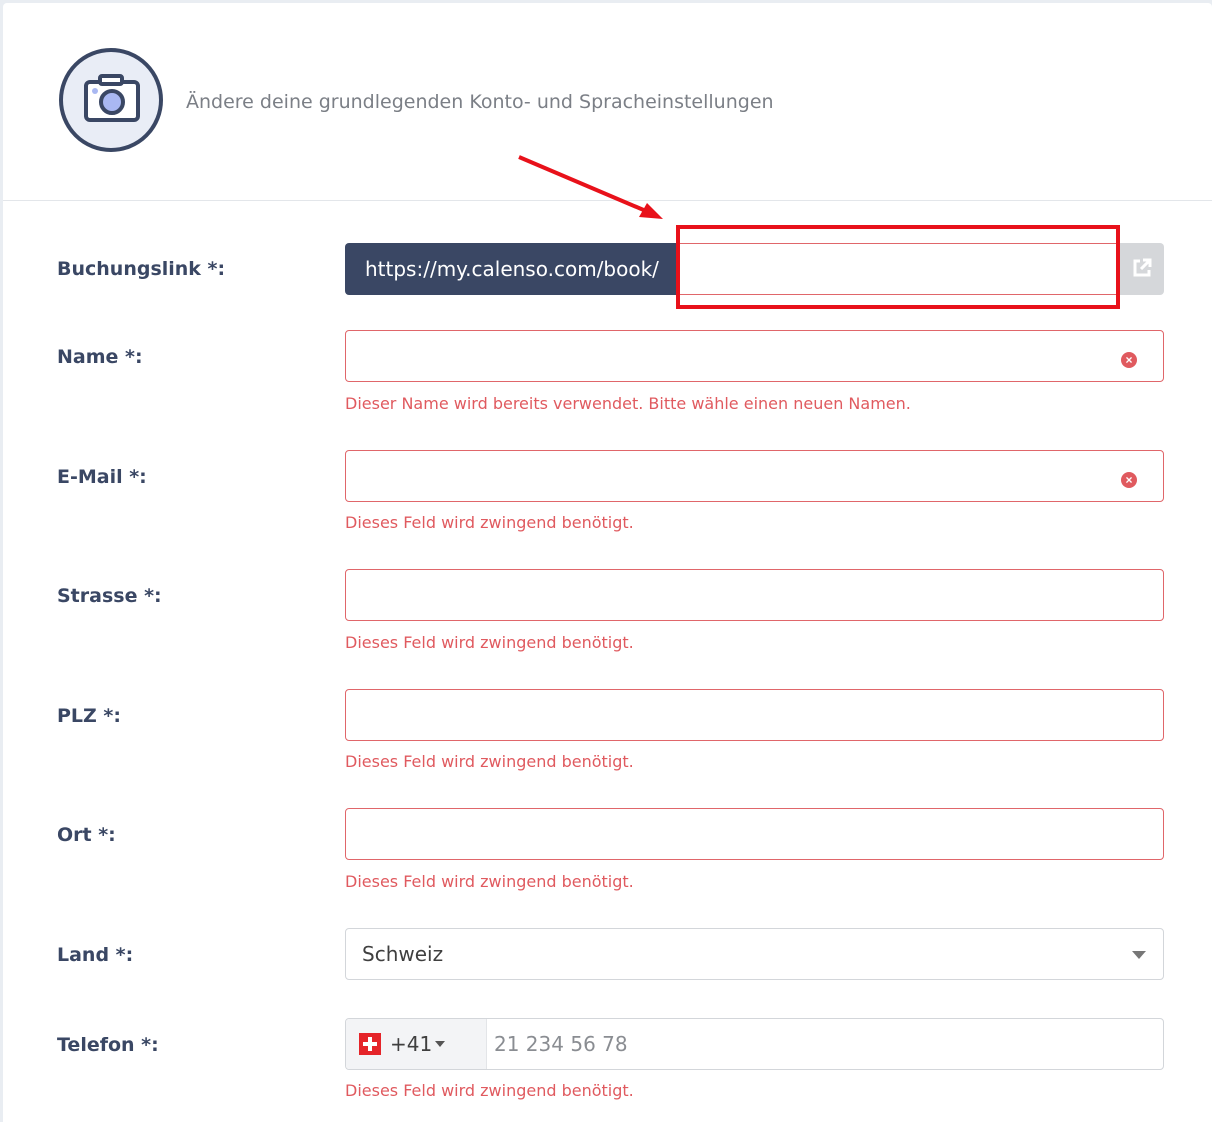 Image resolution: width=1212 pixels, height=1122 pixels. Describe the element at coordinates (370, 1044) in the screenshot. I see `swiss-flag-icon` at that location.